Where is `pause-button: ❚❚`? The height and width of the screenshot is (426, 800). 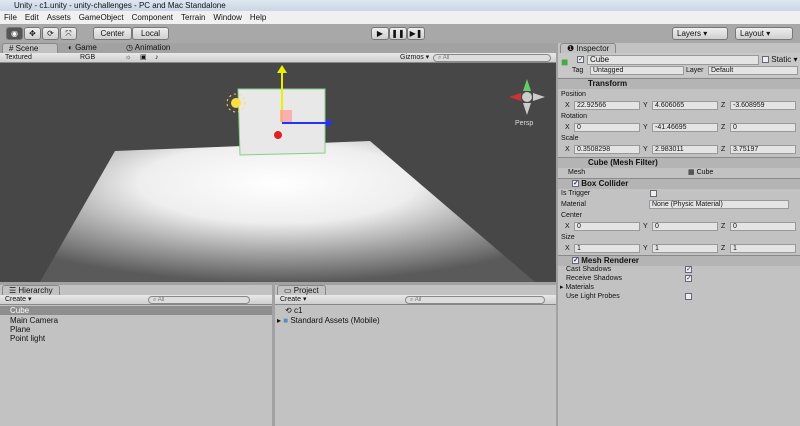
pause-button: ❚❚ is located at coordinates (398, 33).